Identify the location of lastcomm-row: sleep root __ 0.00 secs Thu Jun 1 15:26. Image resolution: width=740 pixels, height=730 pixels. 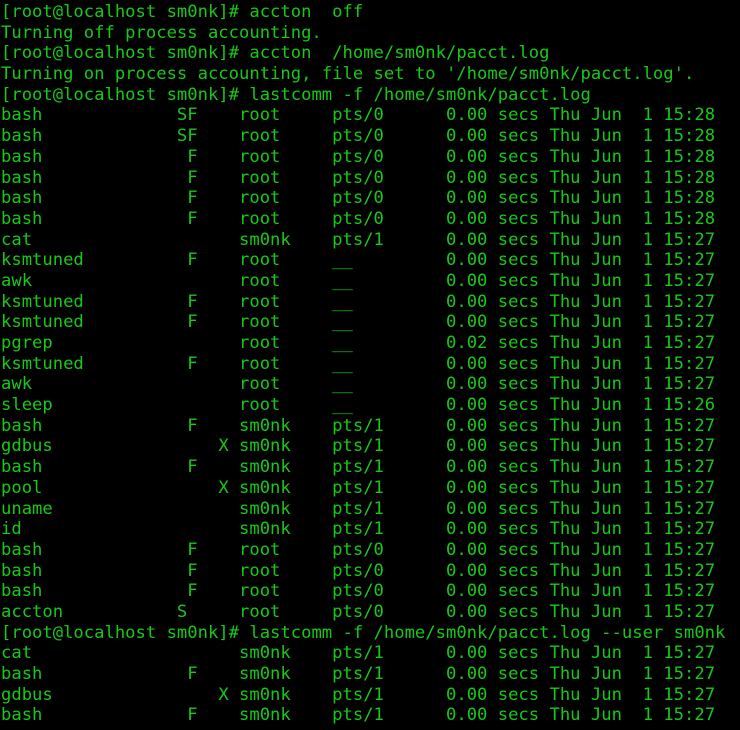
(370, 405).